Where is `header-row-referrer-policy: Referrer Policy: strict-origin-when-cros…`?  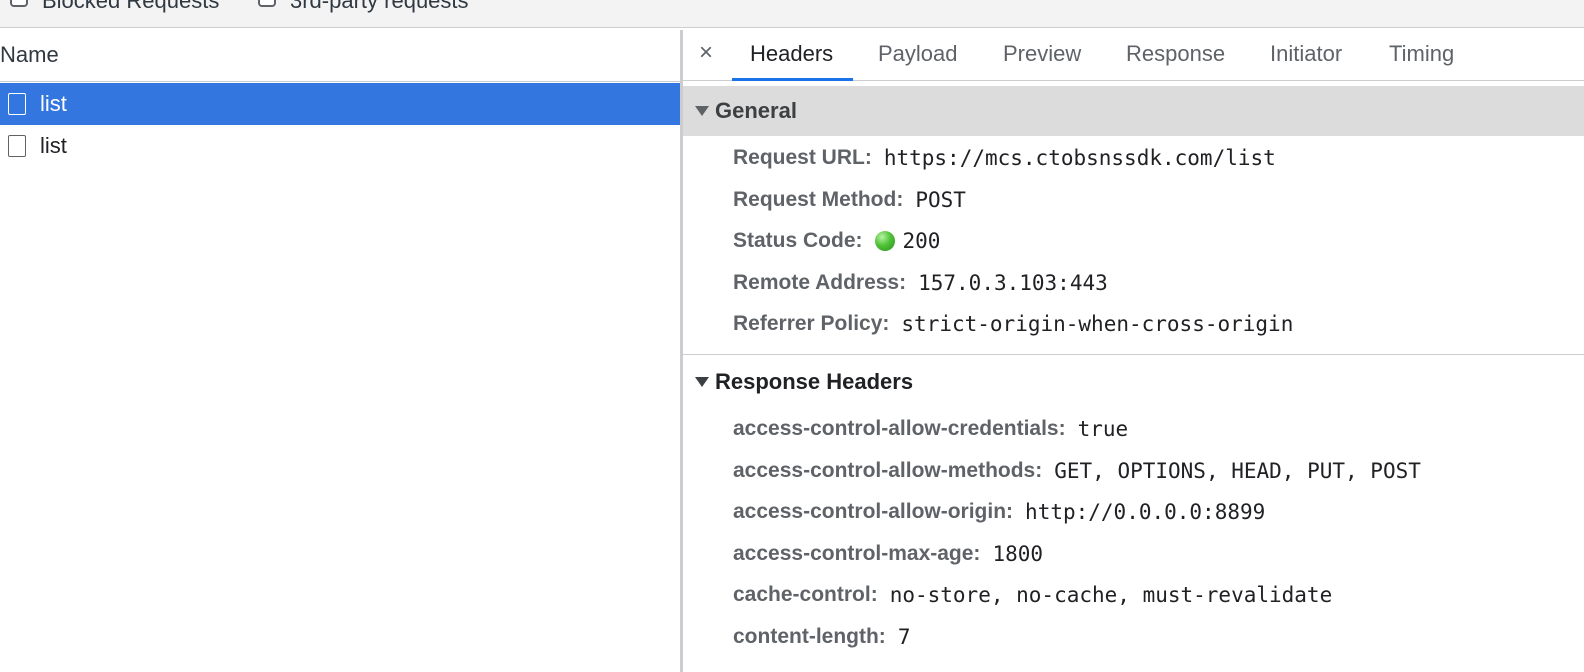
header-row-referrer-policy: Referrer Policy: strict-origin-when-cros… is located at coordinates (1013, 324).